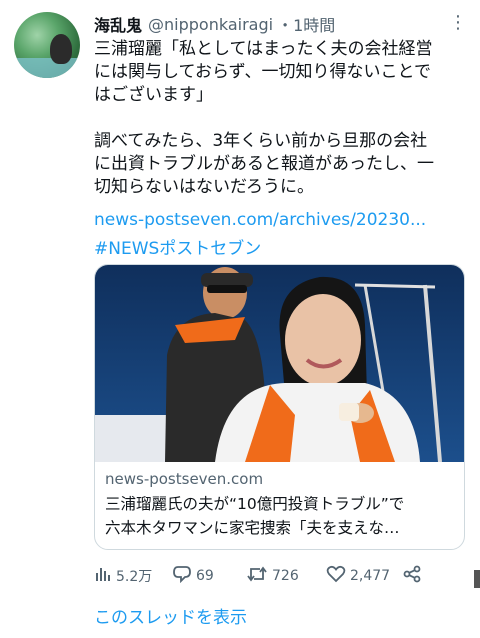 The image size is (480, 638). I want to click on card-domain: news-postseven.com, so click(184, 479).